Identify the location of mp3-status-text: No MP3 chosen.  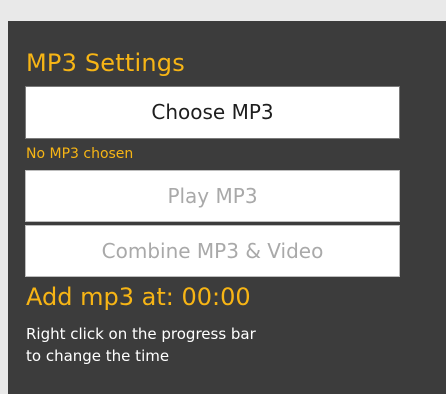
(80, 154).